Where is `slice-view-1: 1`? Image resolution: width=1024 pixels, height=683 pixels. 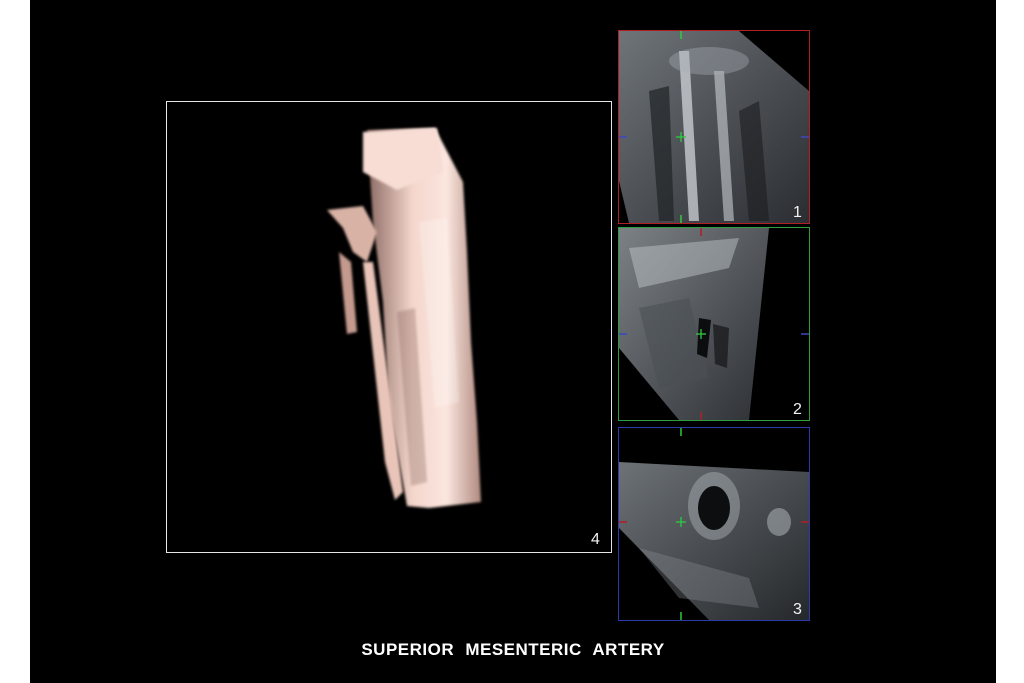 slice-view-1: 1 is located at coordinates (714, 127).